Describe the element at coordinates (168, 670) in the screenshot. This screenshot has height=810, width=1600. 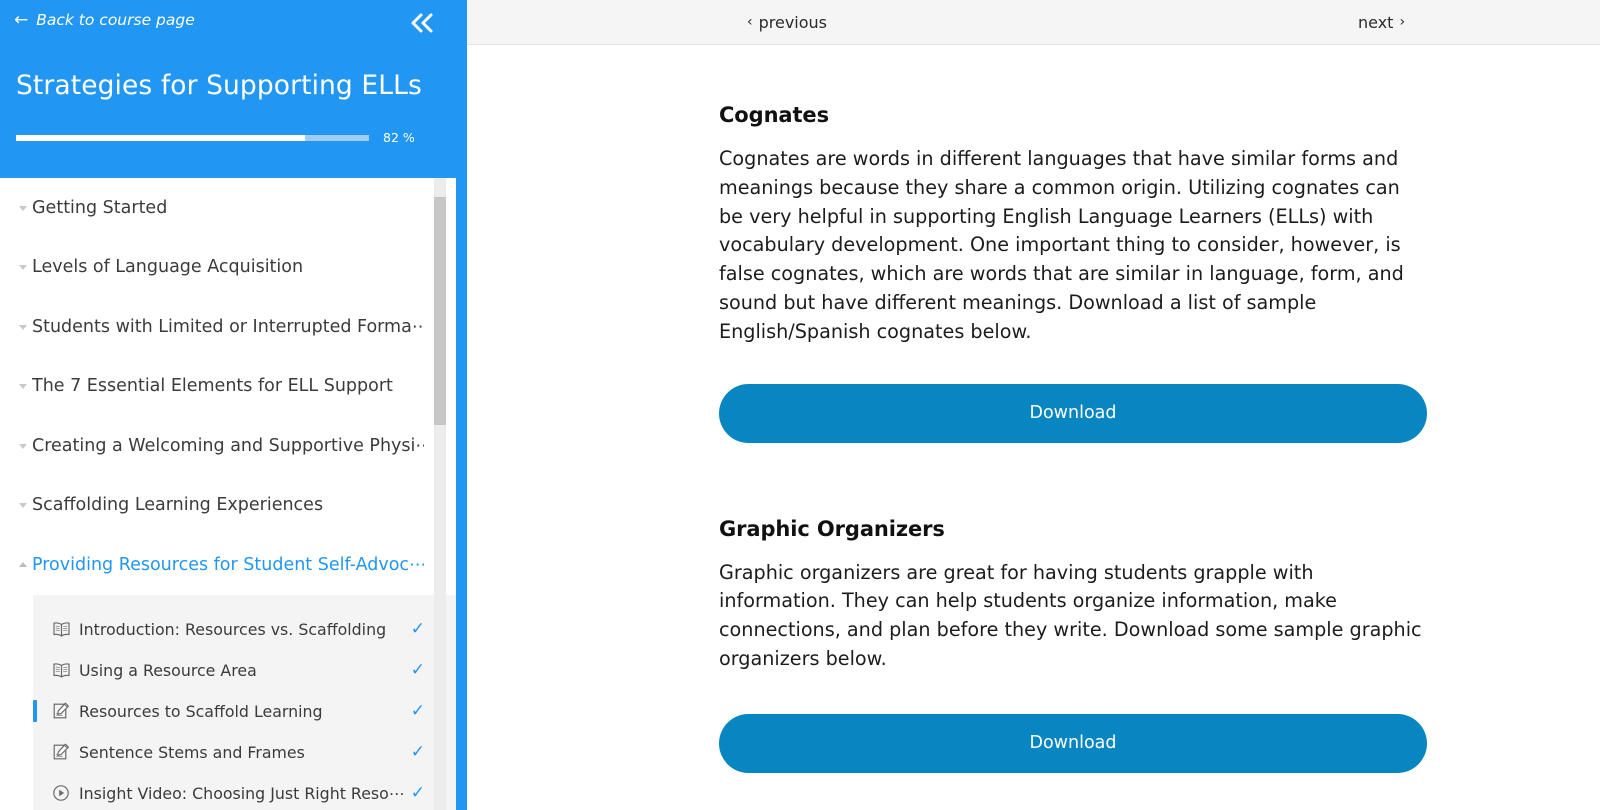
I see `sidebar-sub-item-label: Using a Resource Area` at that location.